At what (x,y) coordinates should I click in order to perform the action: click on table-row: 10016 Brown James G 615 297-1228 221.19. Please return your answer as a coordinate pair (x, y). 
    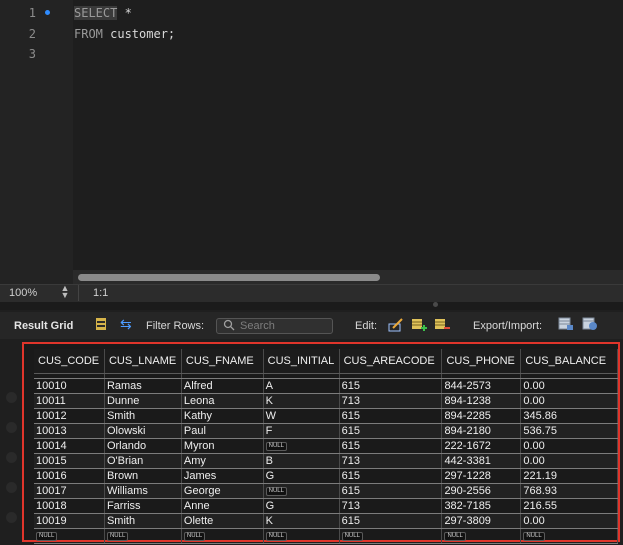
    Looking at the image, I should click on (326, 476).